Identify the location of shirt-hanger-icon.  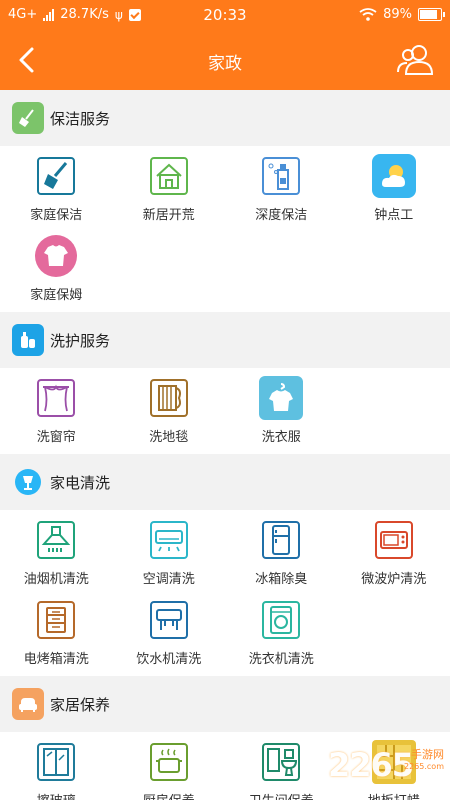
(281, 398).